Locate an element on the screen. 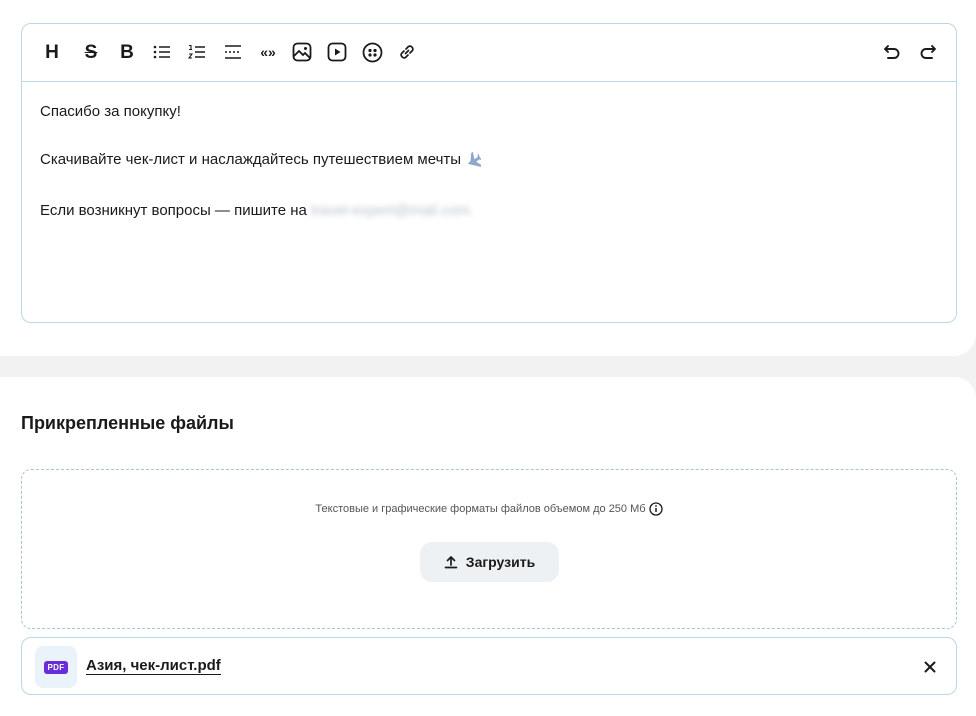 The image size is (976, 716). insert-image-button is located at coordinates (302, 52).